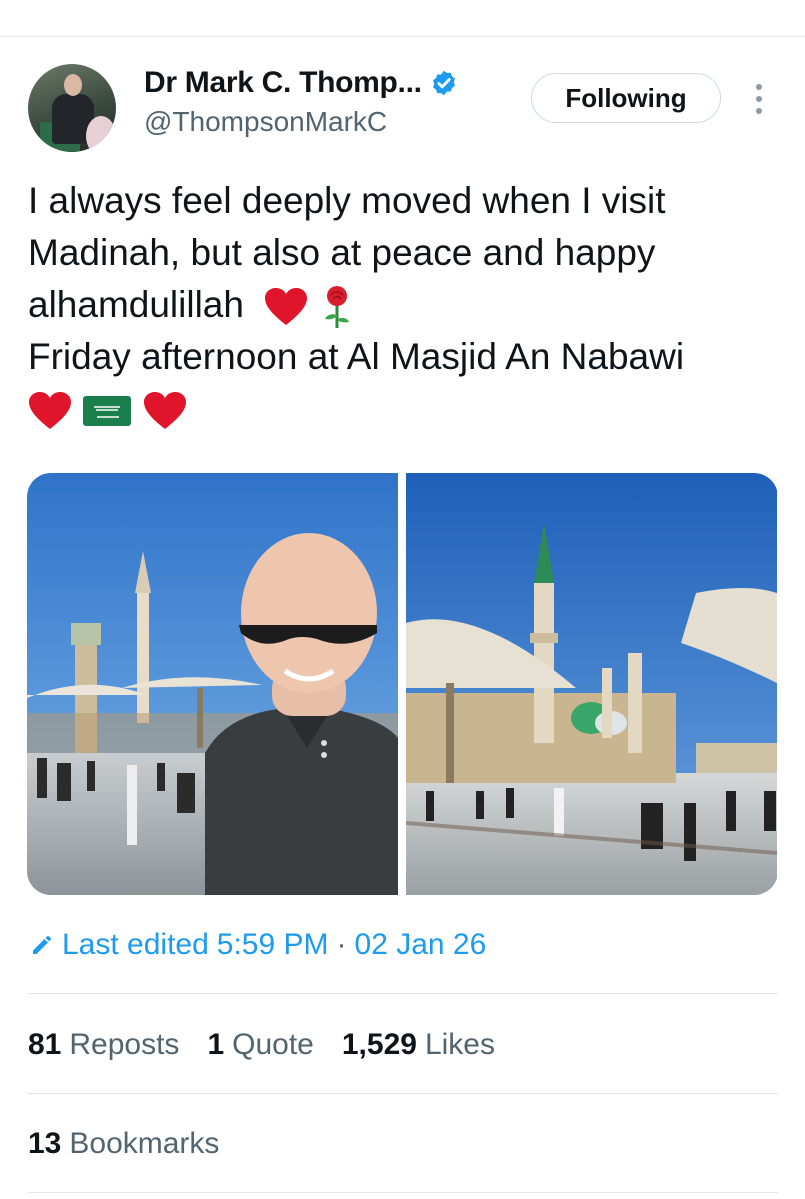  Describe the element at coordinates (45, 1143) in the screenshot. I see `bookmarks-count: 13` at that location.